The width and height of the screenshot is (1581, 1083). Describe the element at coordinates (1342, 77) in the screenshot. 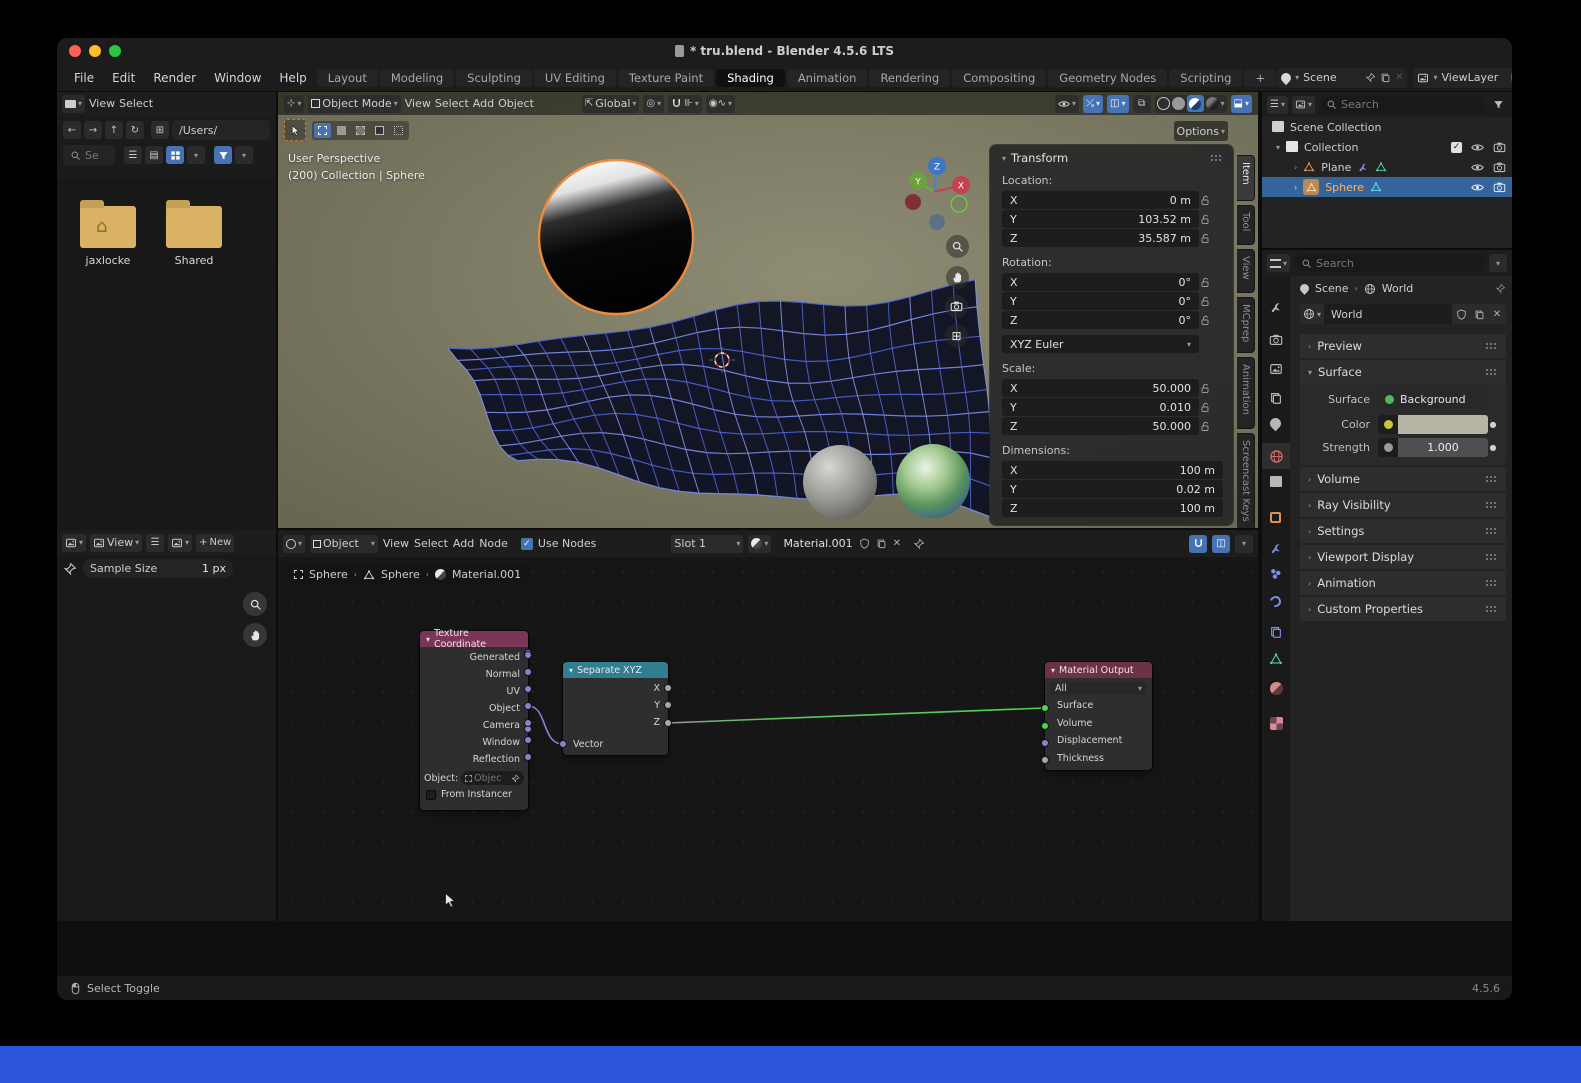

I see `scene-selector: ▾ Scene ✕` at that location.